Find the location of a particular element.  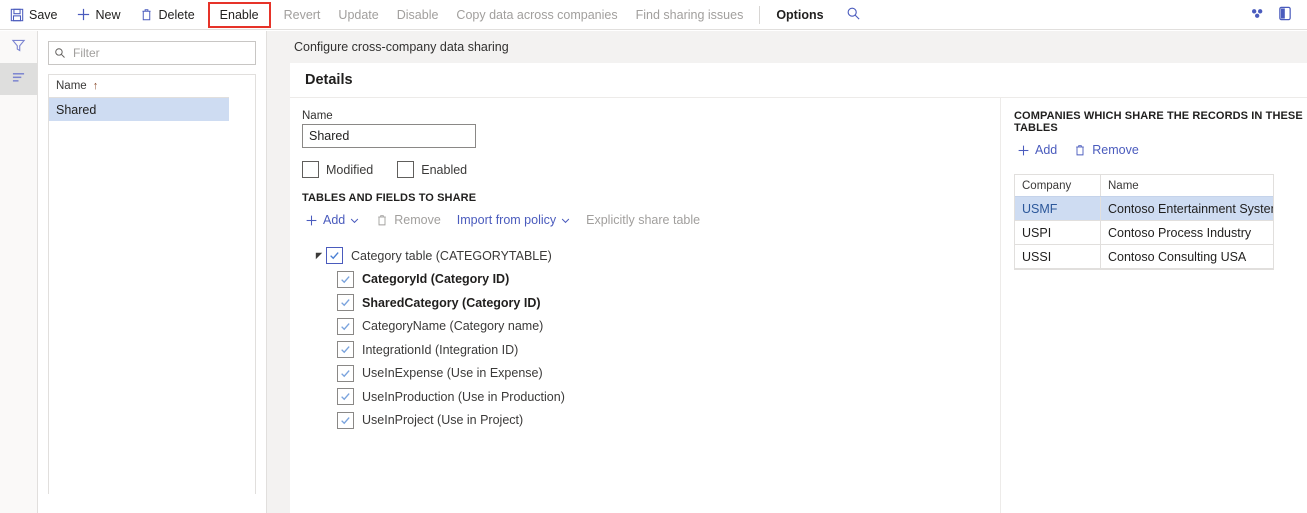

companies-add-label: Add is located at coordinates (1046, 150).